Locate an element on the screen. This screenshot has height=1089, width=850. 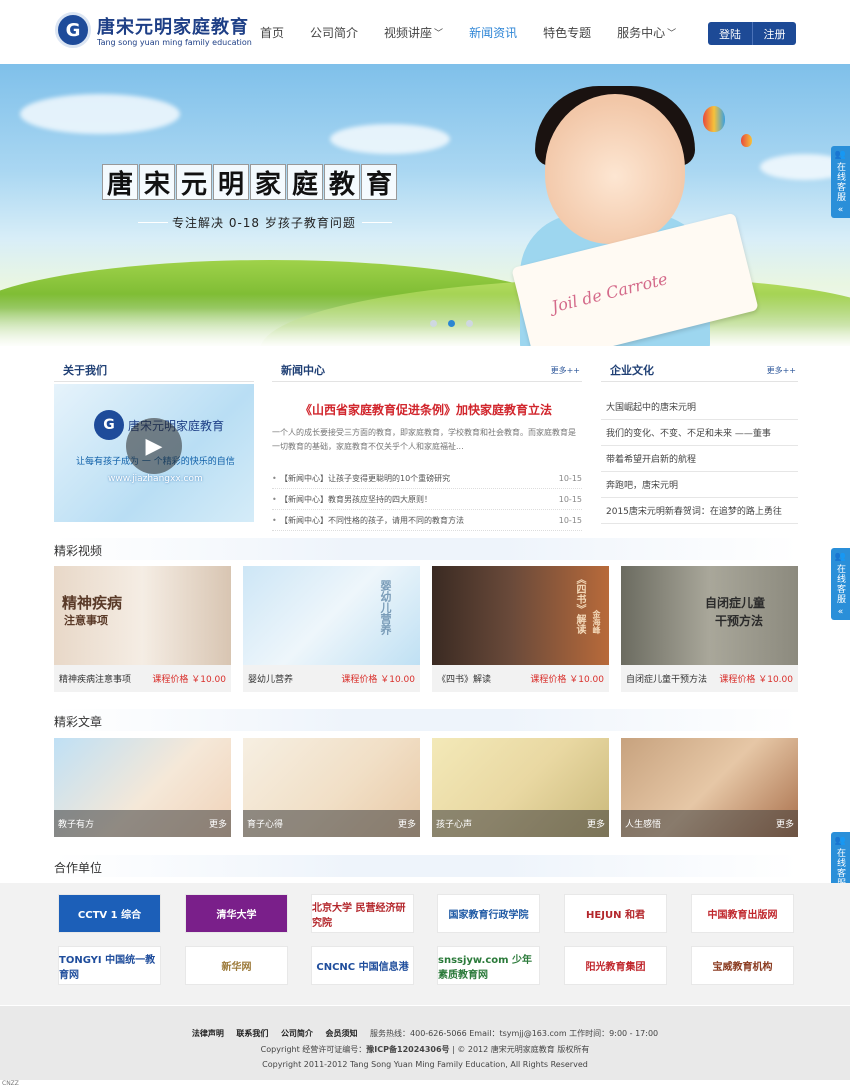
footer-link-legal: 法律声明 is located at coordinates (208, 1033).